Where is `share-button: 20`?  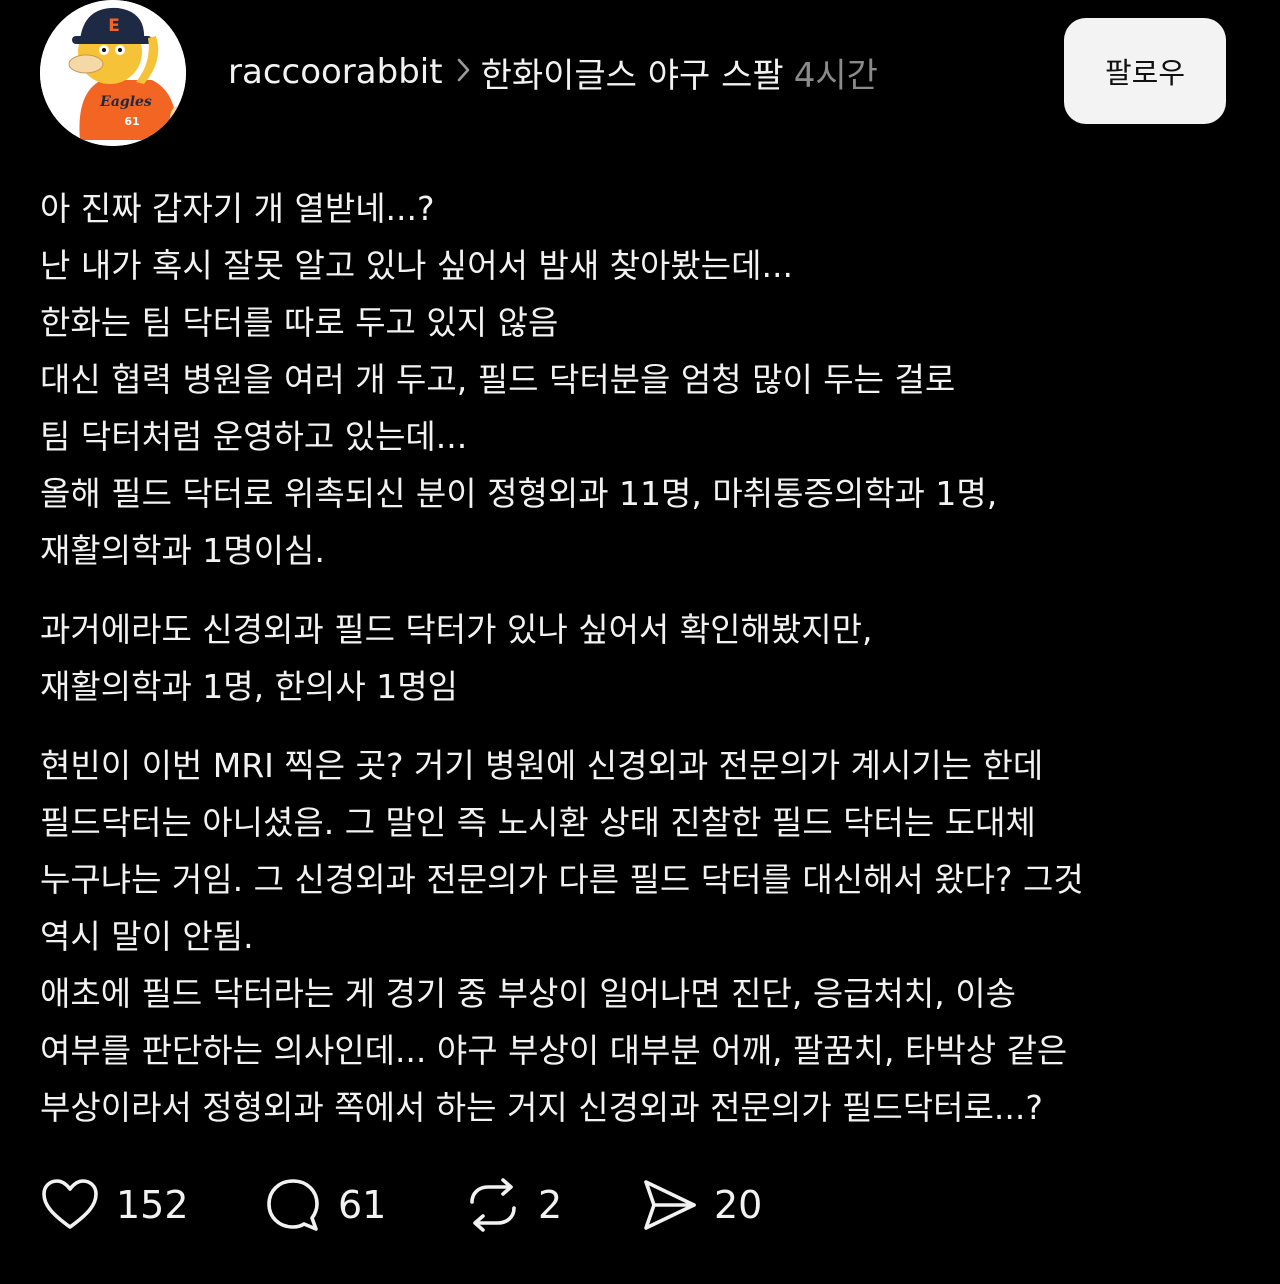
share-button: 20 is located at coordinates (701, 1205).